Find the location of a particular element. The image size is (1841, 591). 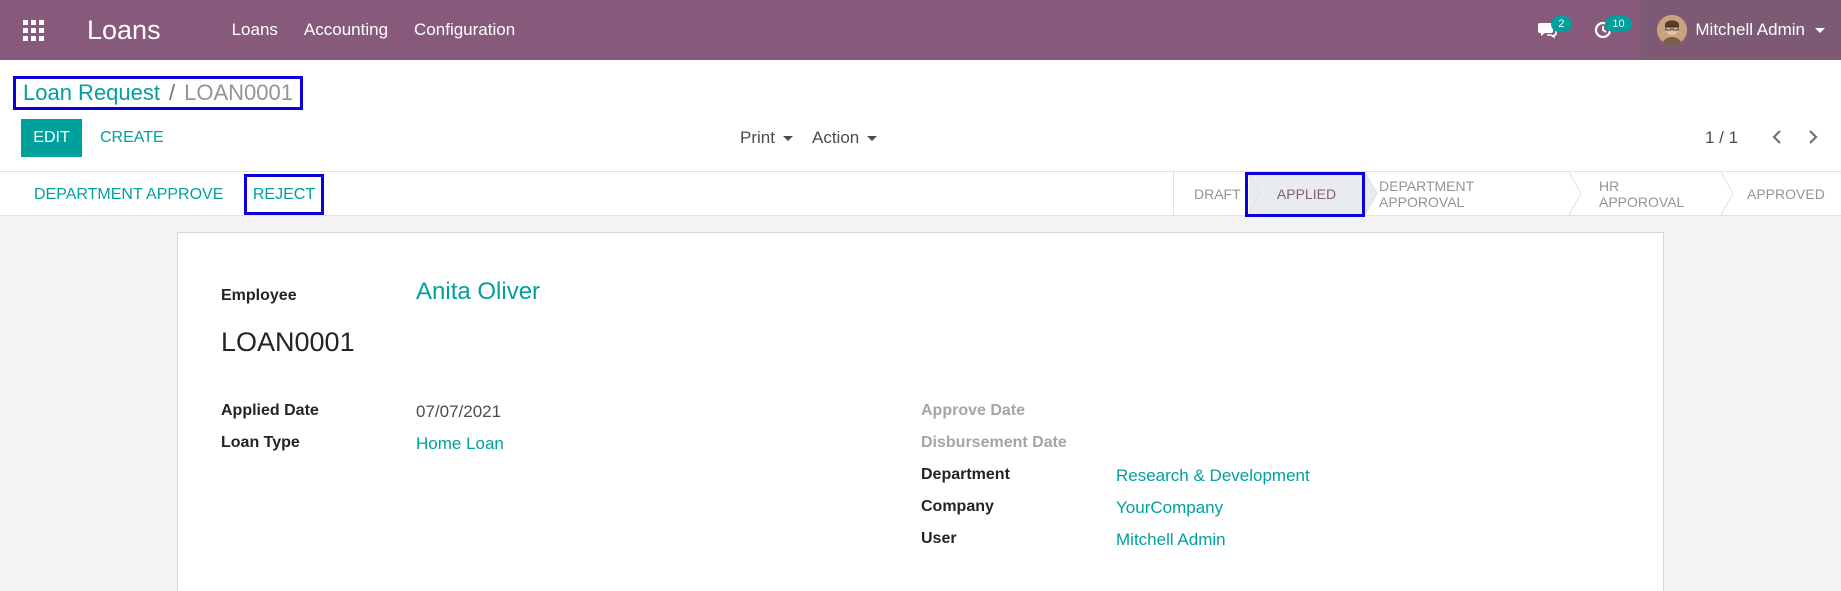

applied-date-value: 07/07/2021 is located at coordinates (458, 412).